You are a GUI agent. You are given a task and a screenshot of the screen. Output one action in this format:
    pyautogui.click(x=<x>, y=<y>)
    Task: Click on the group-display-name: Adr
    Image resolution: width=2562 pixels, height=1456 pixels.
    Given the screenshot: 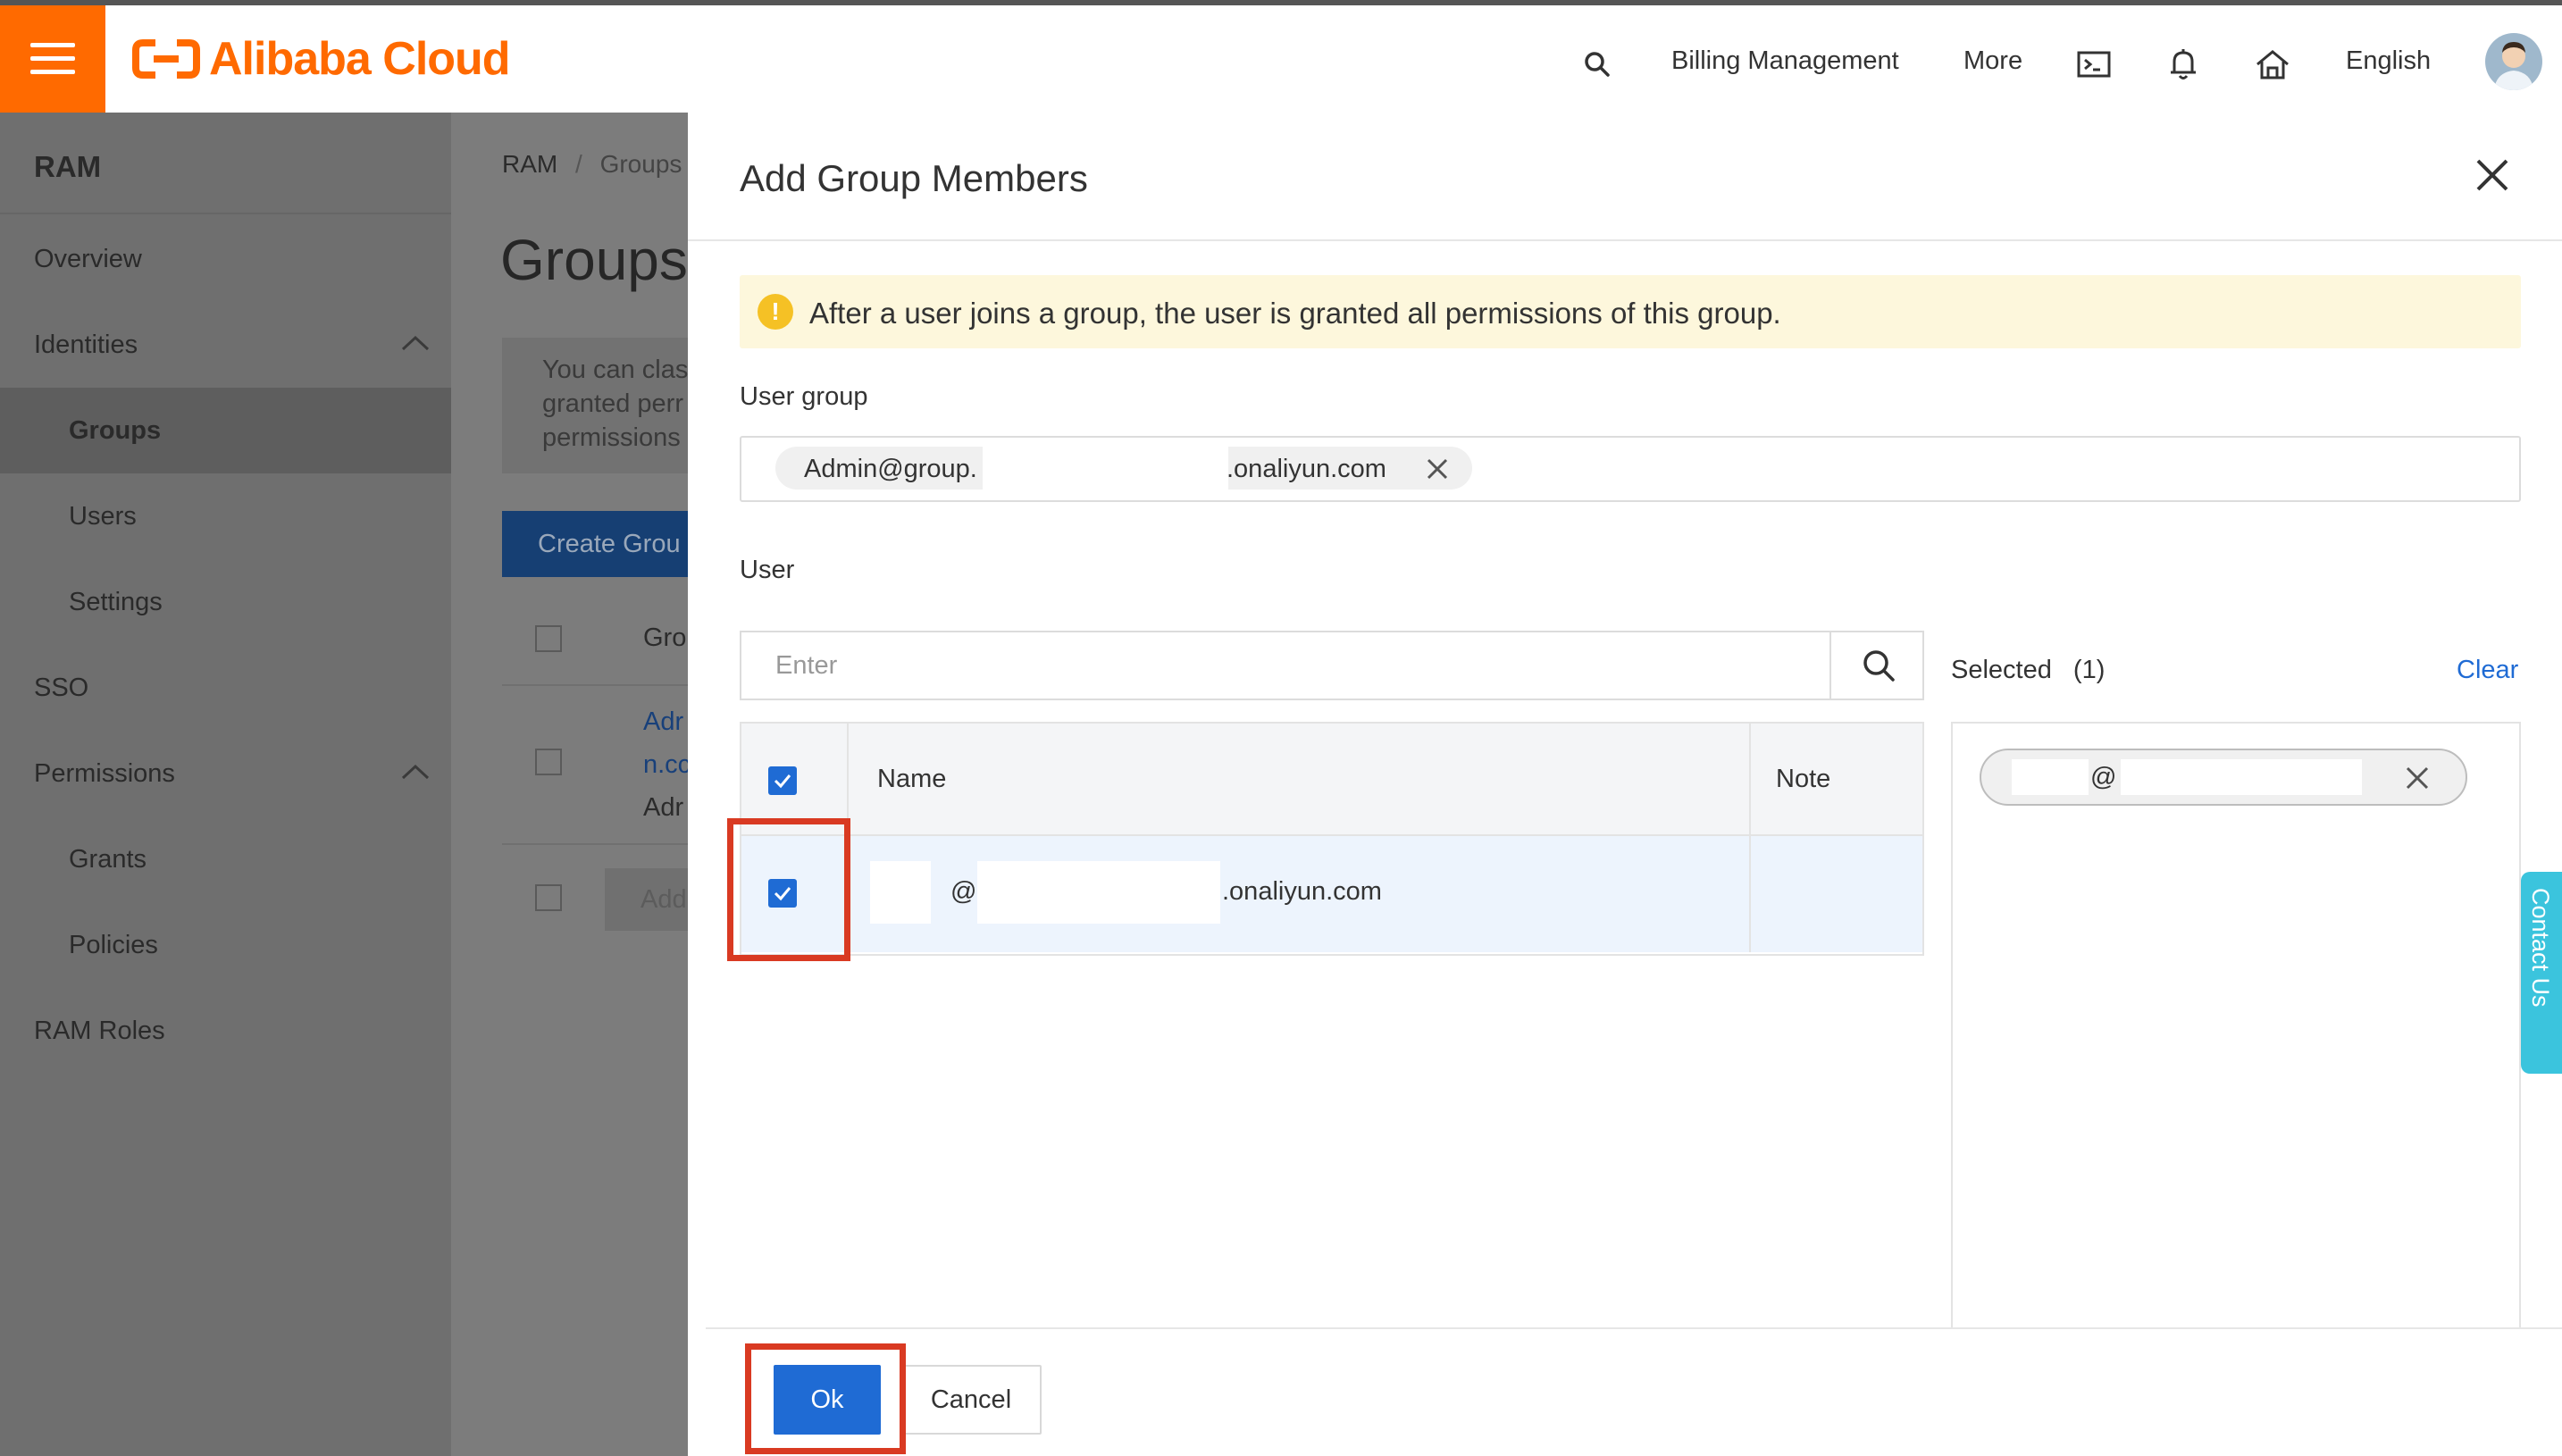 What is the action you would take?
    pyautogui.click(x=663, y=807)
    